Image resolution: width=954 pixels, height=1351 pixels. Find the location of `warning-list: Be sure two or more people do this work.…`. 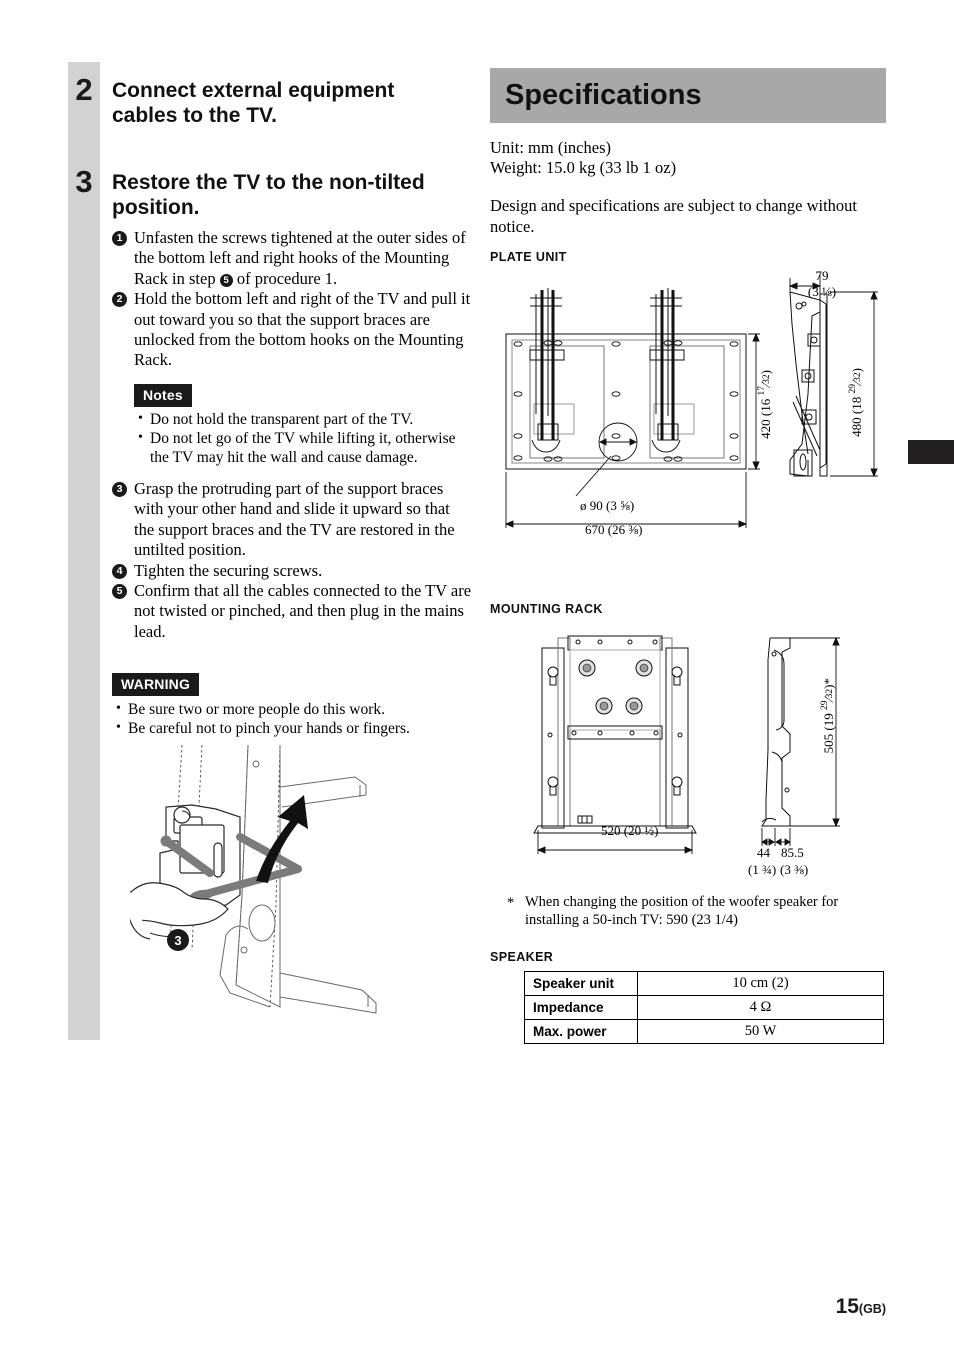

warning-list: Be sure two or more people do this work.… is located at coordinates (289, 718).